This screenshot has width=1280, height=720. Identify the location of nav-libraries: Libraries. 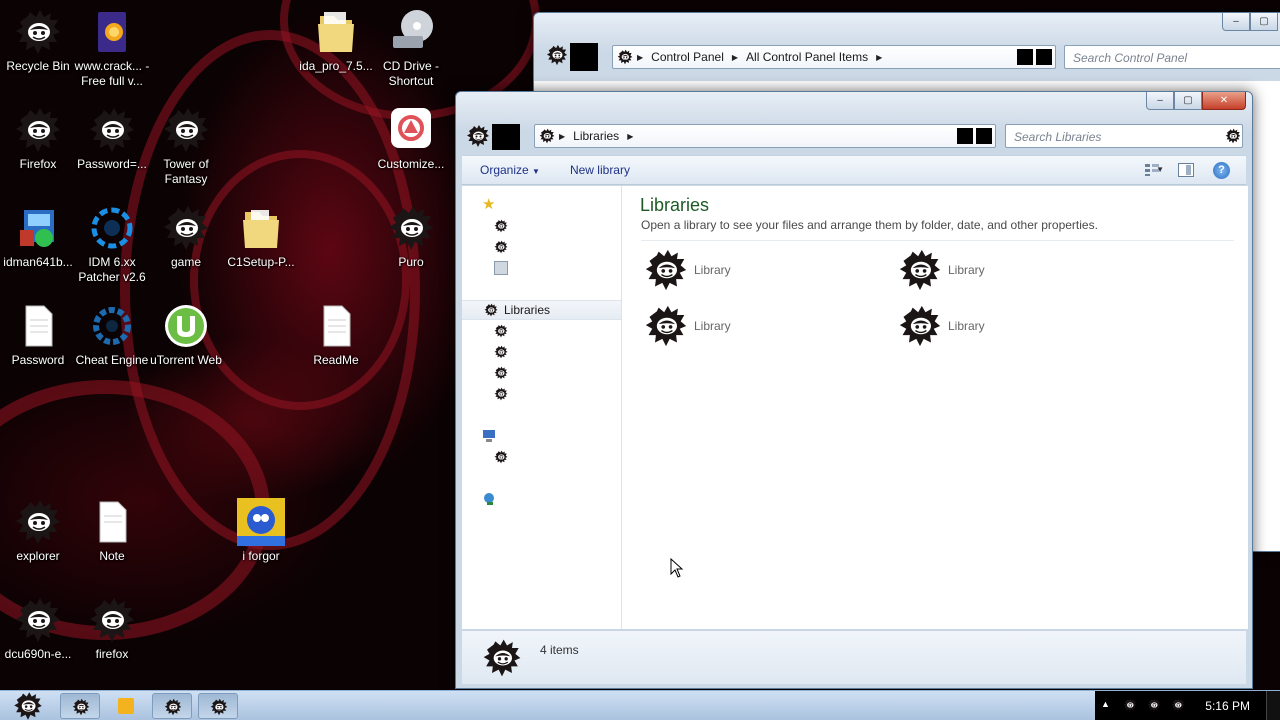
(541, 310).